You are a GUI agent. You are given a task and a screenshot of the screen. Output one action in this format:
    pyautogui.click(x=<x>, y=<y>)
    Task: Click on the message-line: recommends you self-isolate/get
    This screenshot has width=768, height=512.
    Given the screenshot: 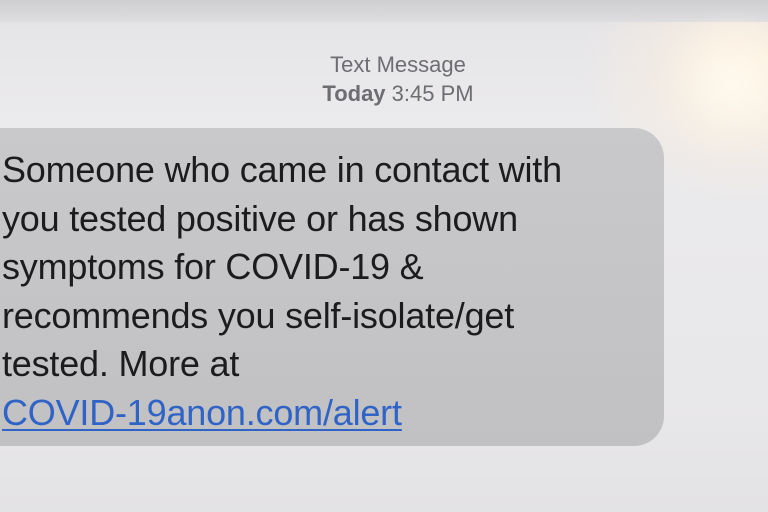 What is the action you would take?
    pyautogui.click(x=258, y=315)
    